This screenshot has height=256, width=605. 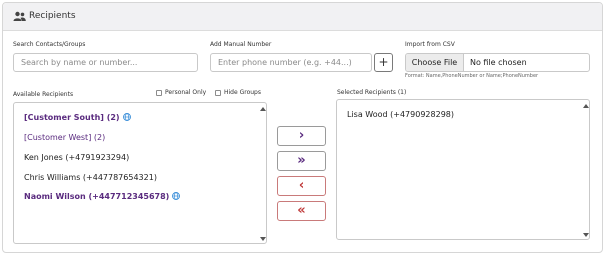 I want to click on remove-selected-button: ‹, so click(x=301, y=186).